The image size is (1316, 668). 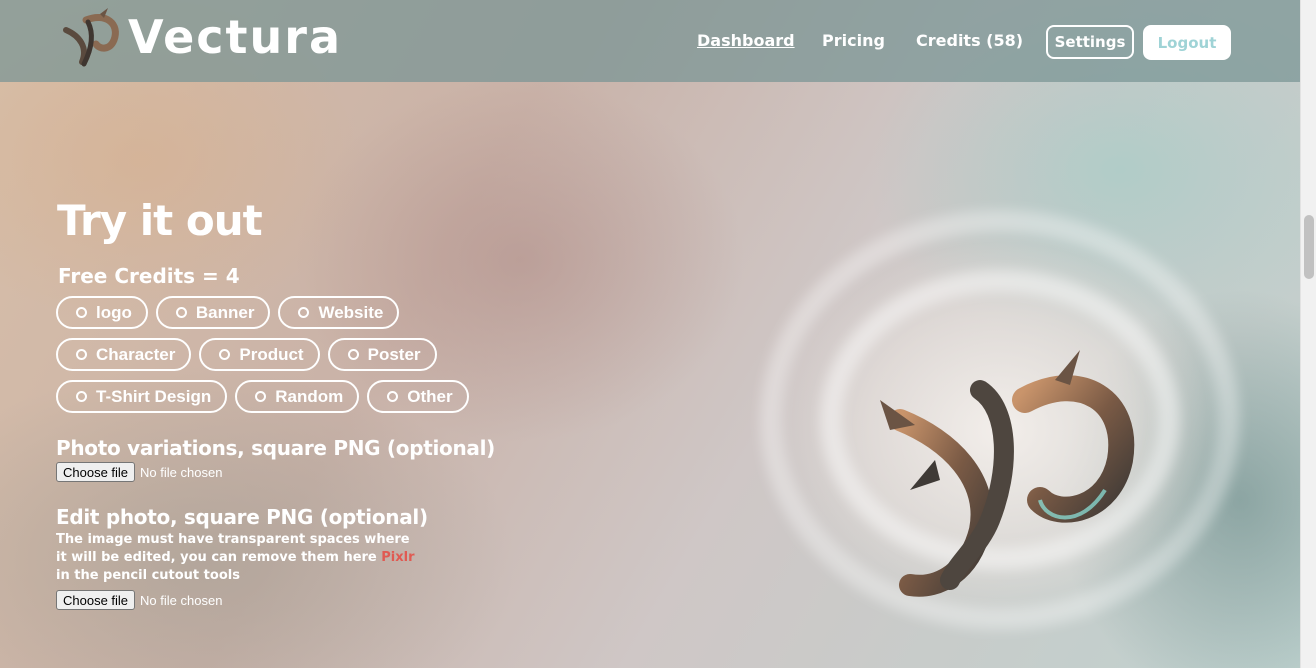 I want to click on nav-credits: Credits (58), so click(x=969, y=40).